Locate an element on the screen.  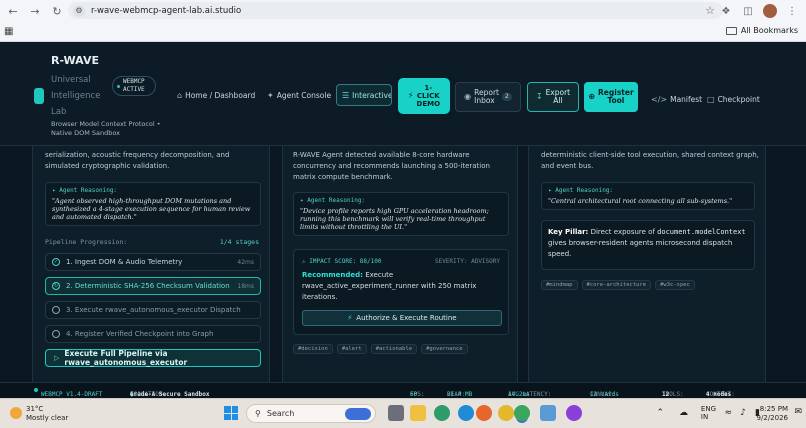
tag-list: #mindmap #core-architecture #w3c-spec is located at coordinates (618, 285).